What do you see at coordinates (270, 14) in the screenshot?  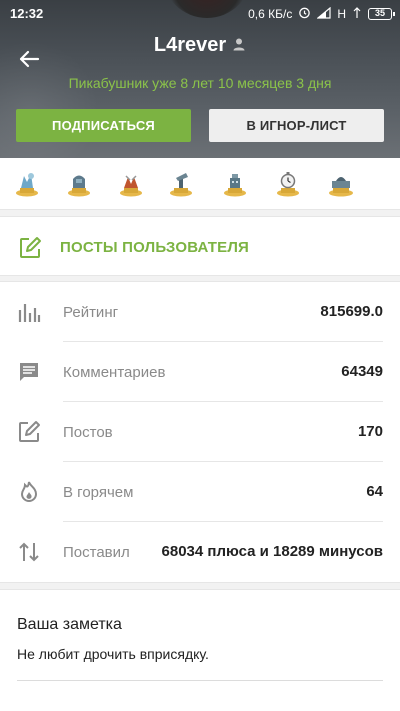 I see `network-speed: 0,6 КБ/с` at bounding box center [270, 14].